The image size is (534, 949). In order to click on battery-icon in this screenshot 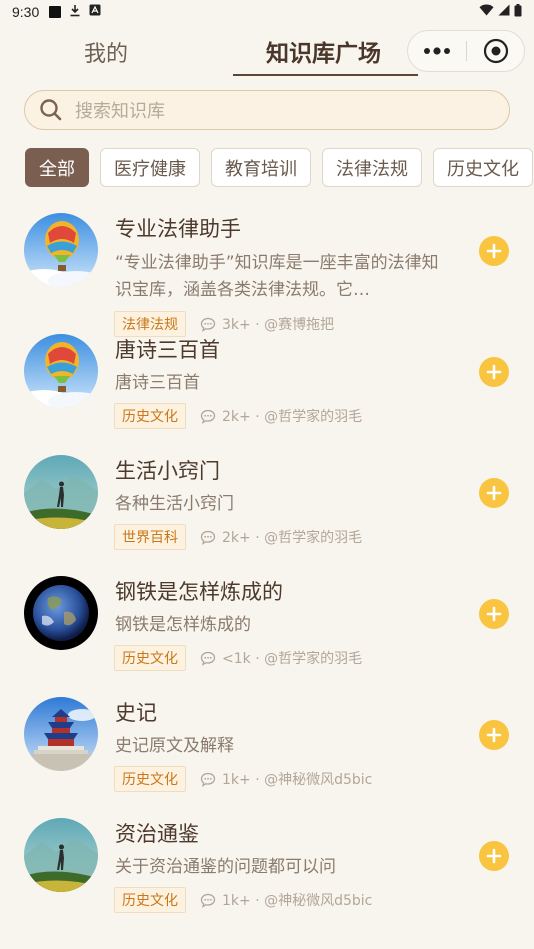, I will do `click(518, 12)`.